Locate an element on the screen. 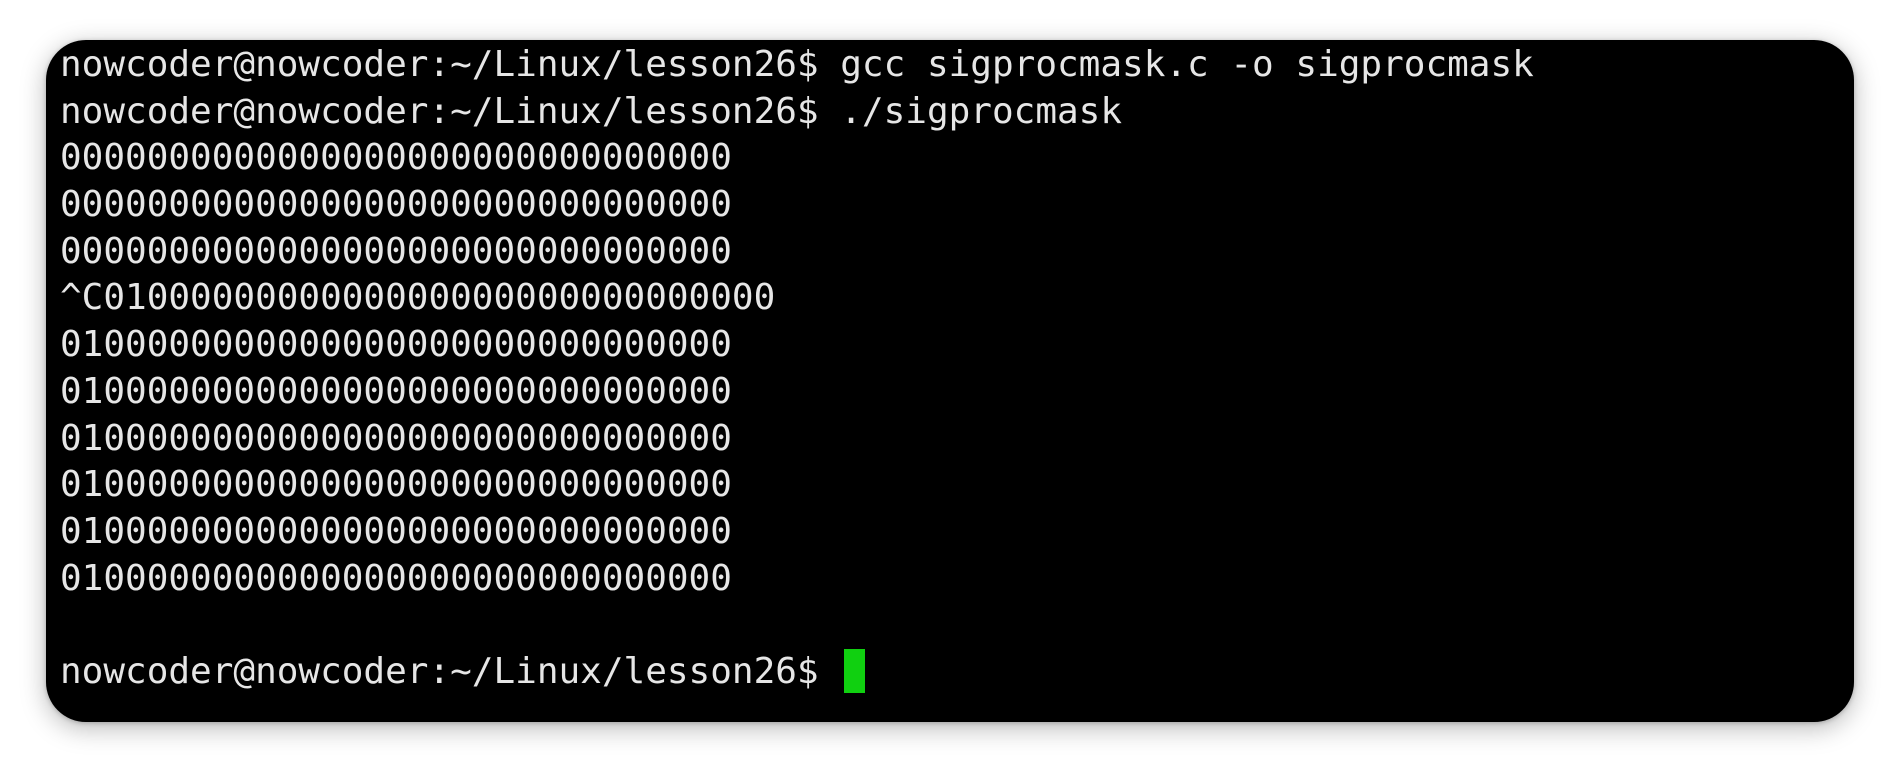 This screenshot has width=1894, height=762. terminal-line: ^C0100000000000000000000000000000 is located at coordinates (418, 298).